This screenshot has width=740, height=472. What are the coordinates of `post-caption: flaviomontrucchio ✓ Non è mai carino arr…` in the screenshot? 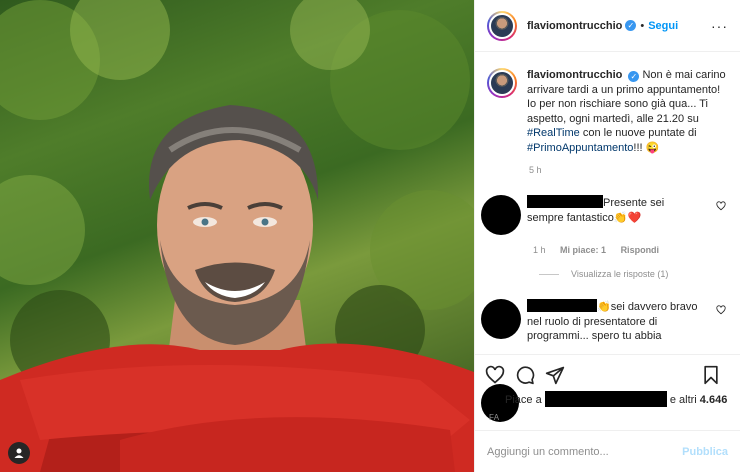 It's located at (607, 111).